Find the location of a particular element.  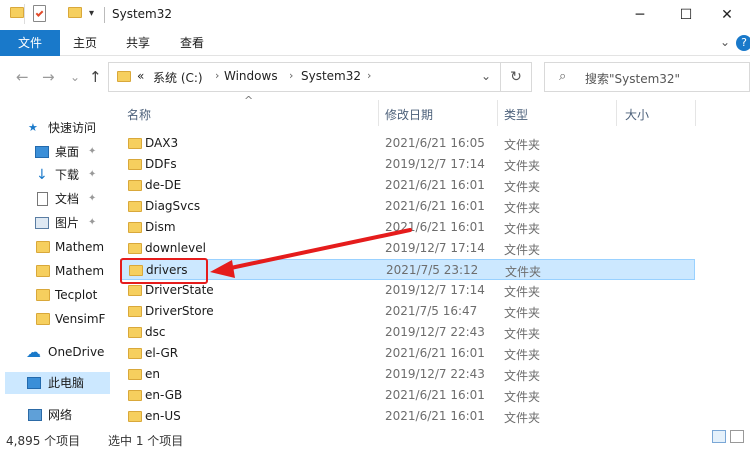

column-header: 名称 修改日期 类型 大小 is located at coordinates (435, 113).